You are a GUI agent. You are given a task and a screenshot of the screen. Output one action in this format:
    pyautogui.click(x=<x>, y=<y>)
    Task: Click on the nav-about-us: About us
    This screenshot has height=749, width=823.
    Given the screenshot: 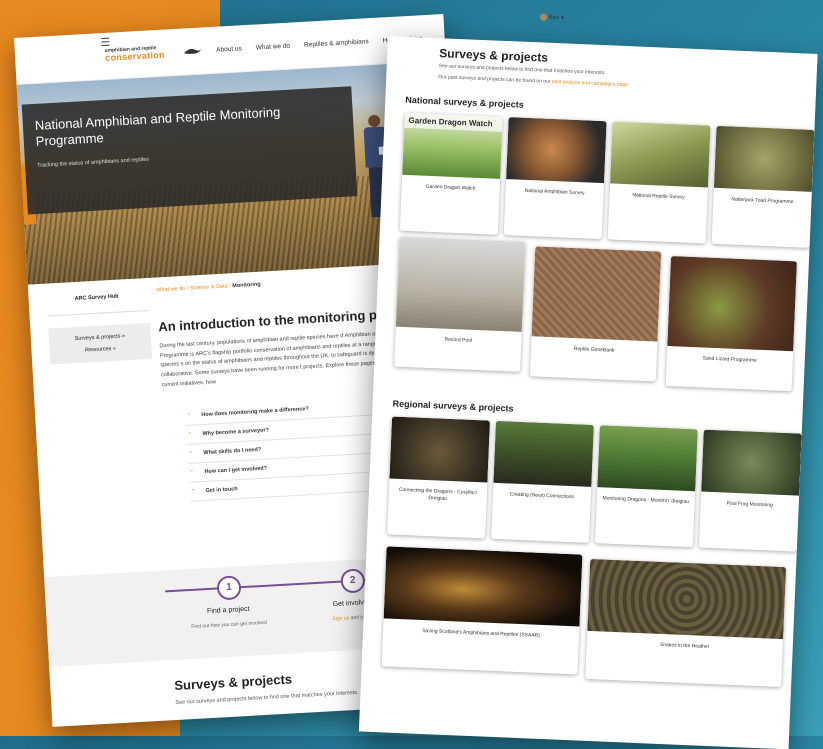 What is the action you would take?
    pyautogui.click(x=229, y=49)
    